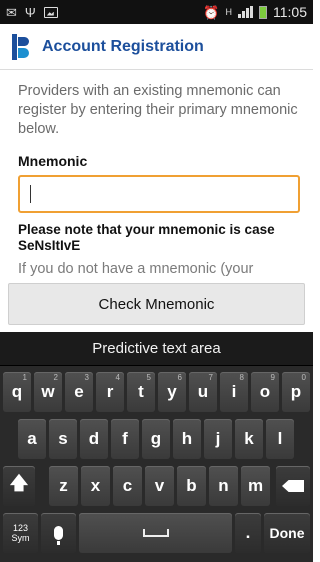 This screenshot has width=320, height=562. I want to click on app-header: Account Registration, so click(156, 47).